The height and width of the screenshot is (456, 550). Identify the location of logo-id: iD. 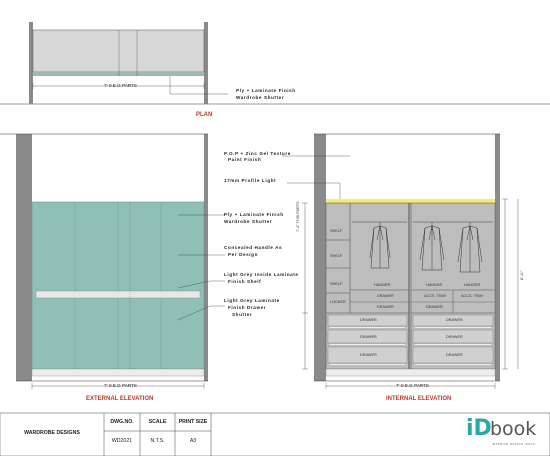
(479, 428).